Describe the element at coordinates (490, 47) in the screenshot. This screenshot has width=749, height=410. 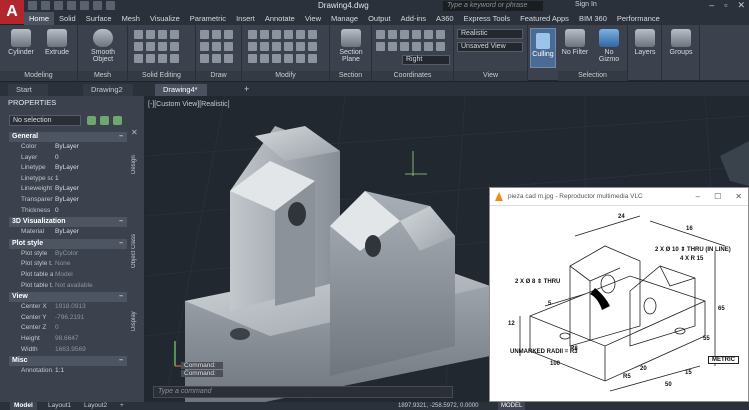
I see `named-view-dropdown: Unsaved View` at that location.